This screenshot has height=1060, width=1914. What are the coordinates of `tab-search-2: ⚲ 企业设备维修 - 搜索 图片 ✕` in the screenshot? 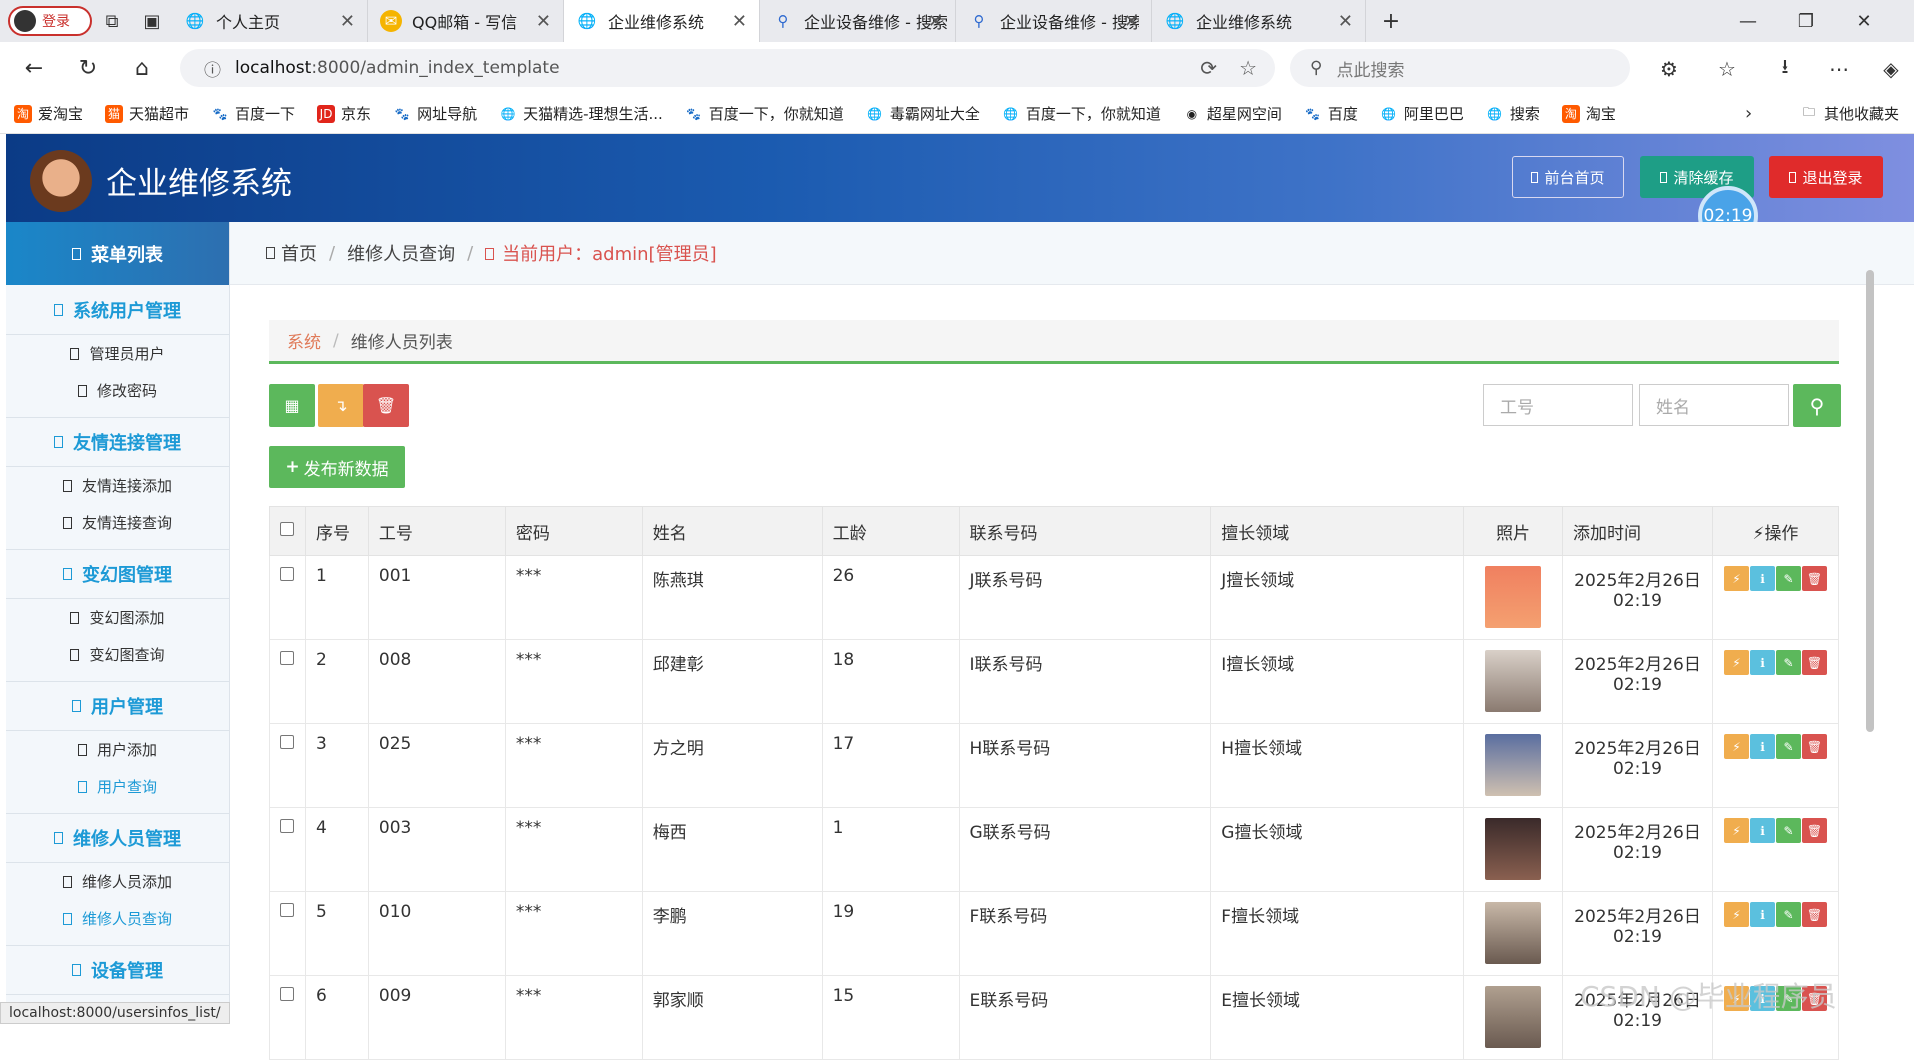 It's located at (1054, 21).